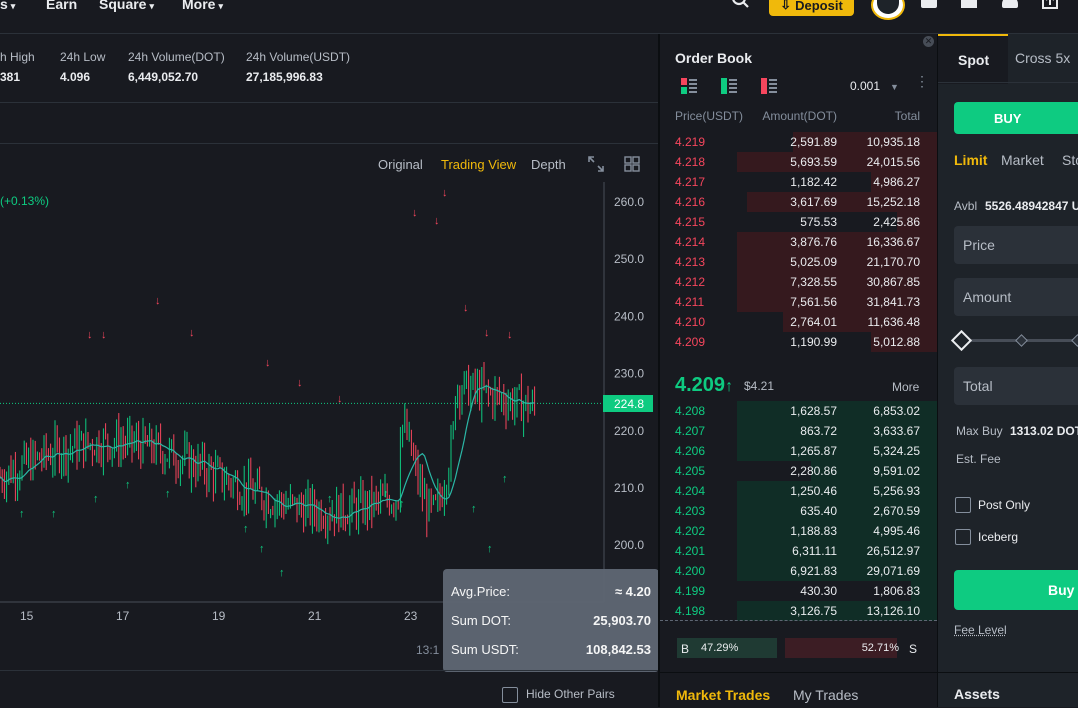 The width and height of the screenshot is (1078, 708). What do you see at coordinates (798, 322) in the screenshot?
I see `ask-row: 4.210 2,764.01 11,636.48` at bounding box center [798, 322].